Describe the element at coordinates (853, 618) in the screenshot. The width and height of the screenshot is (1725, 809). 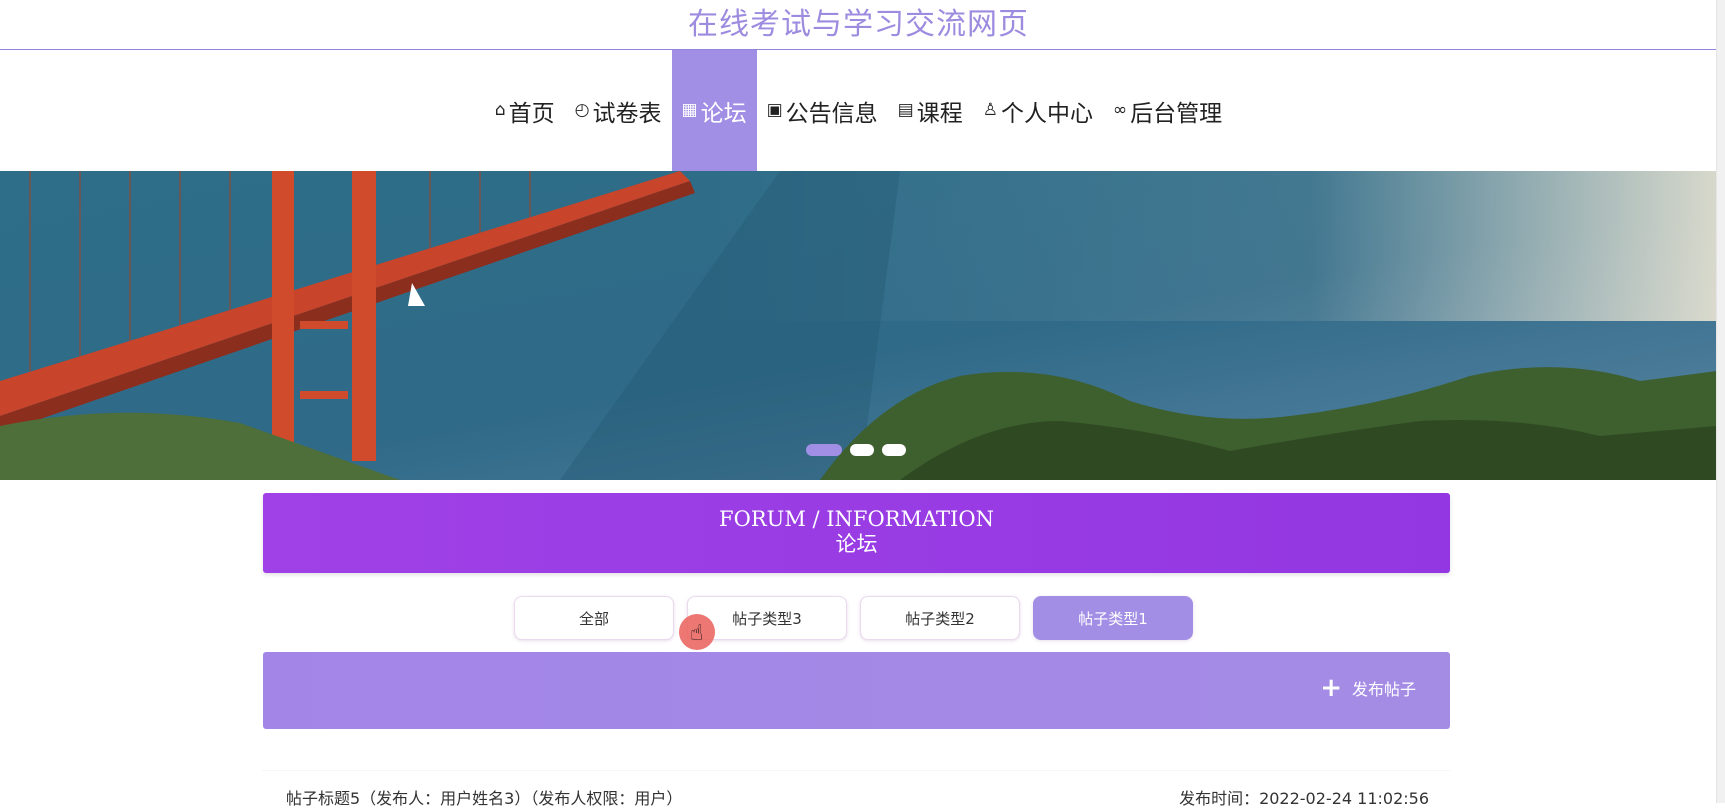
I see `post-type-filters: 全部 帖子类型3 帖子类型2 帖子类型1` at that location.